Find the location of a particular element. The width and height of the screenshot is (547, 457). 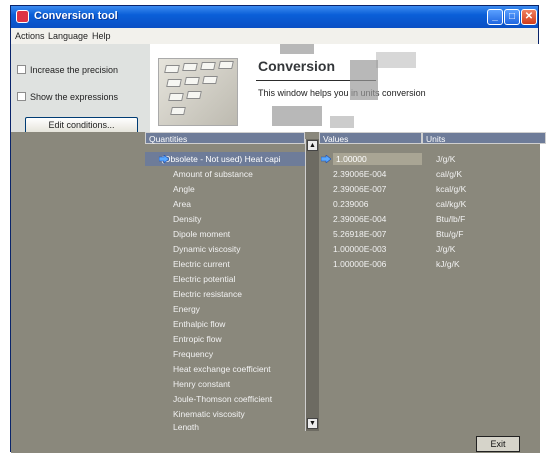

quantity-row: Area is located at coordinates (225, 204).